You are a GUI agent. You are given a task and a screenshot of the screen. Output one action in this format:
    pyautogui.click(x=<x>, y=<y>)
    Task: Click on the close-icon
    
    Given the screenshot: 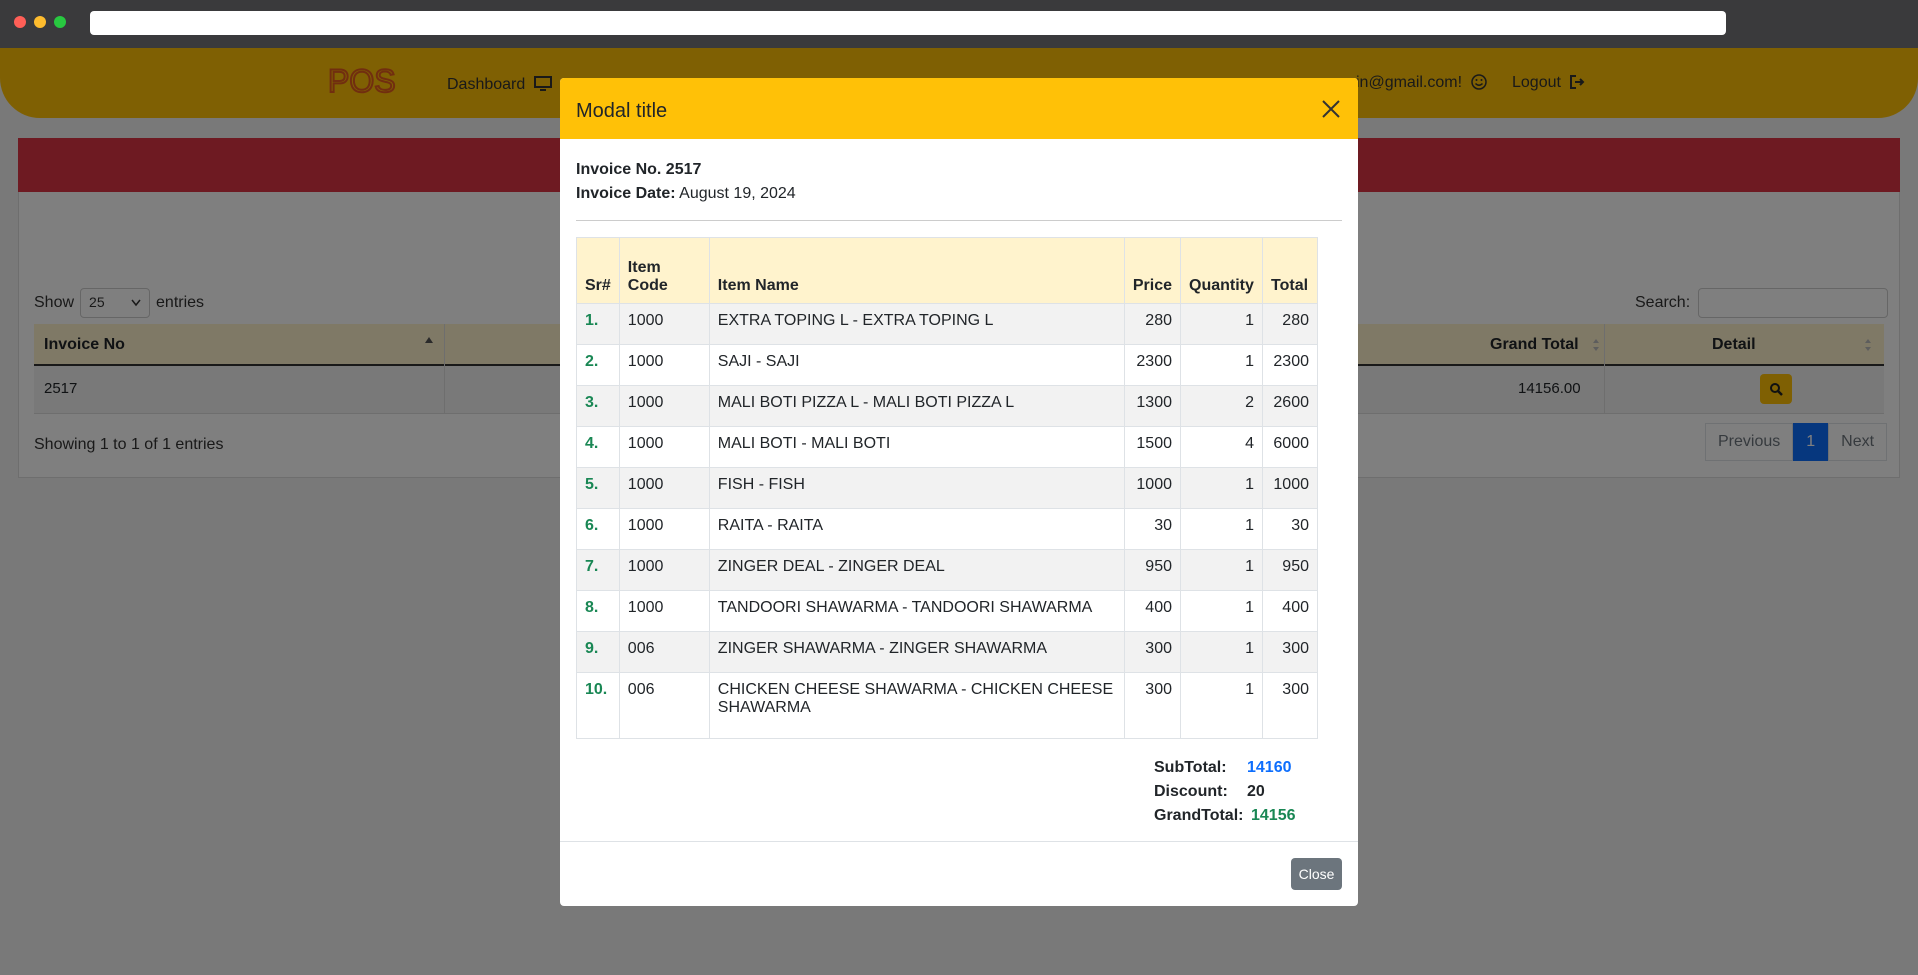 What is the action you would take?
    pyautogui.click(x=1331, y=109)
    